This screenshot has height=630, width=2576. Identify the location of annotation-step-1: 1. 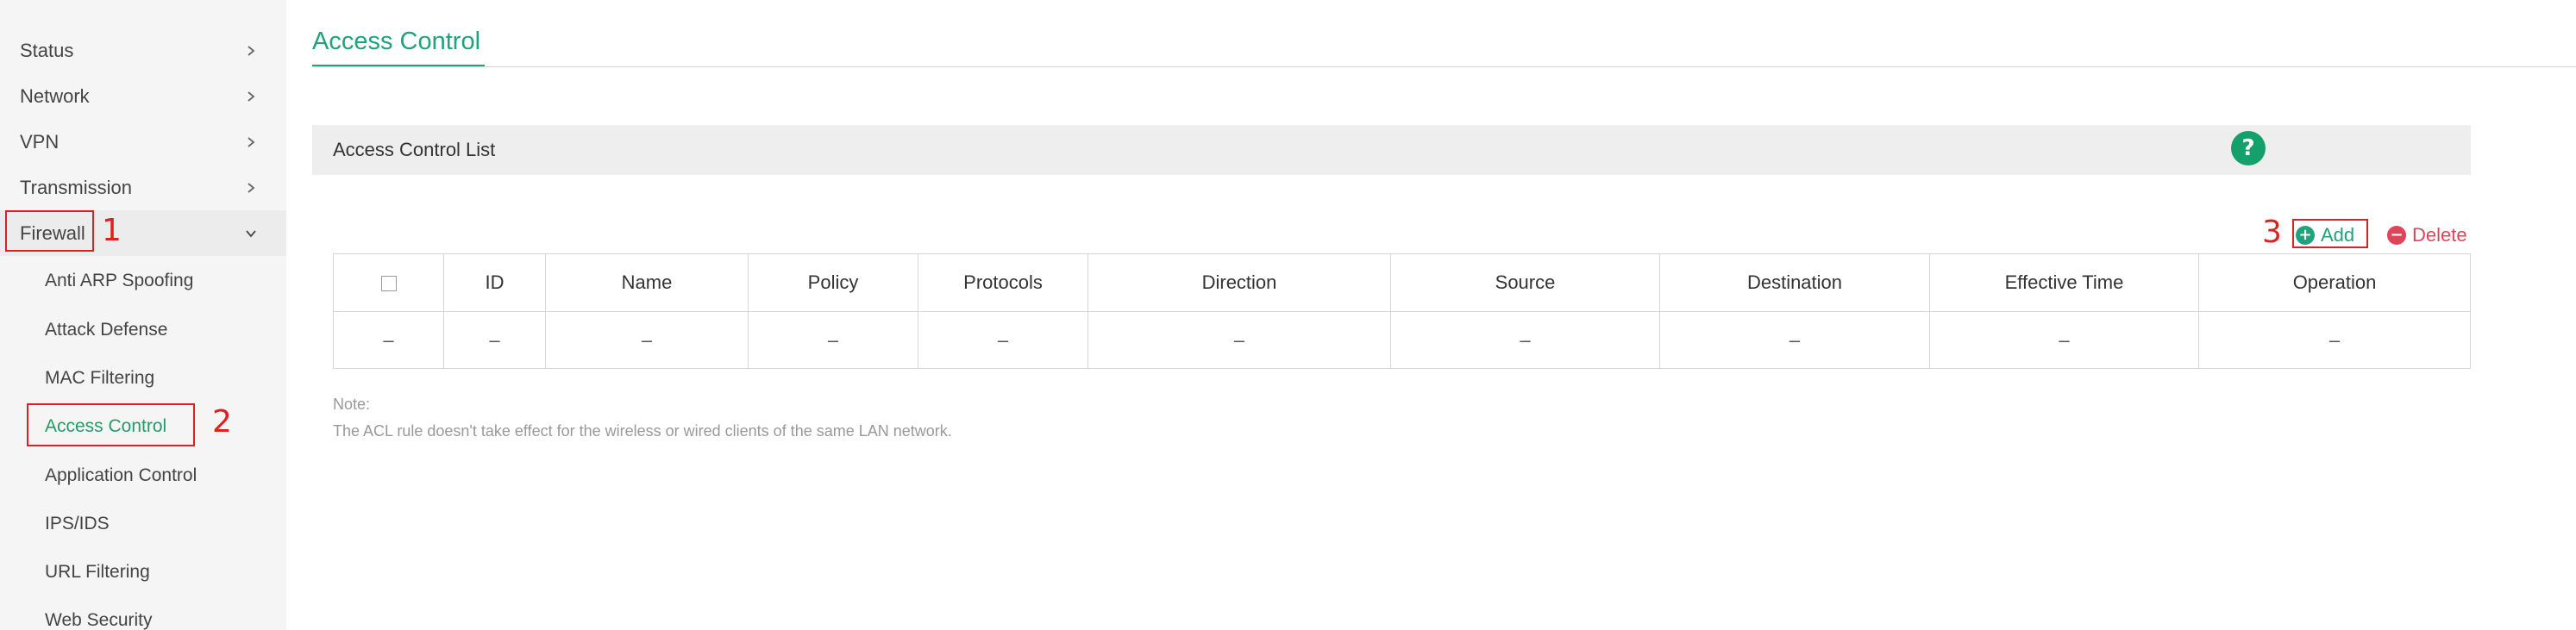
(112, 230).